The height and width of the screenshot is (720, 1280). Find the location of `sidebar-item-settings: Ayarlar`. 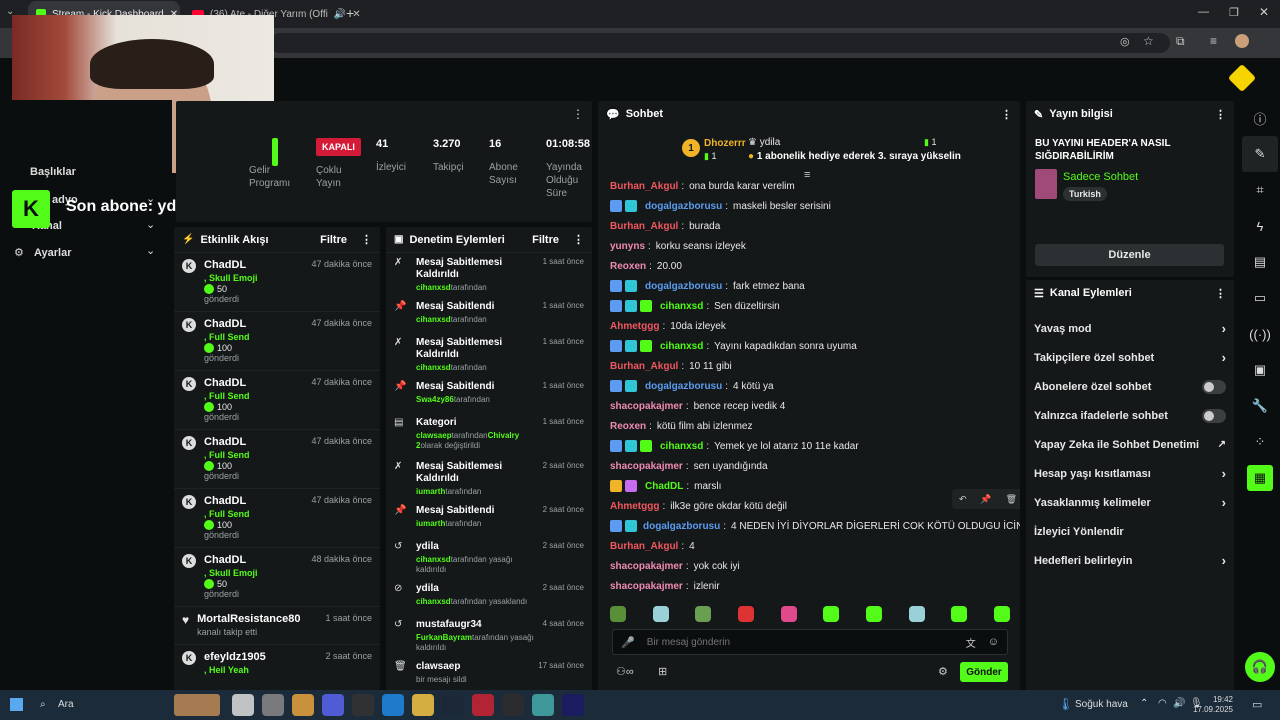

sidebar-item-settings: Ayarlar is located at coordinates (53, 253).